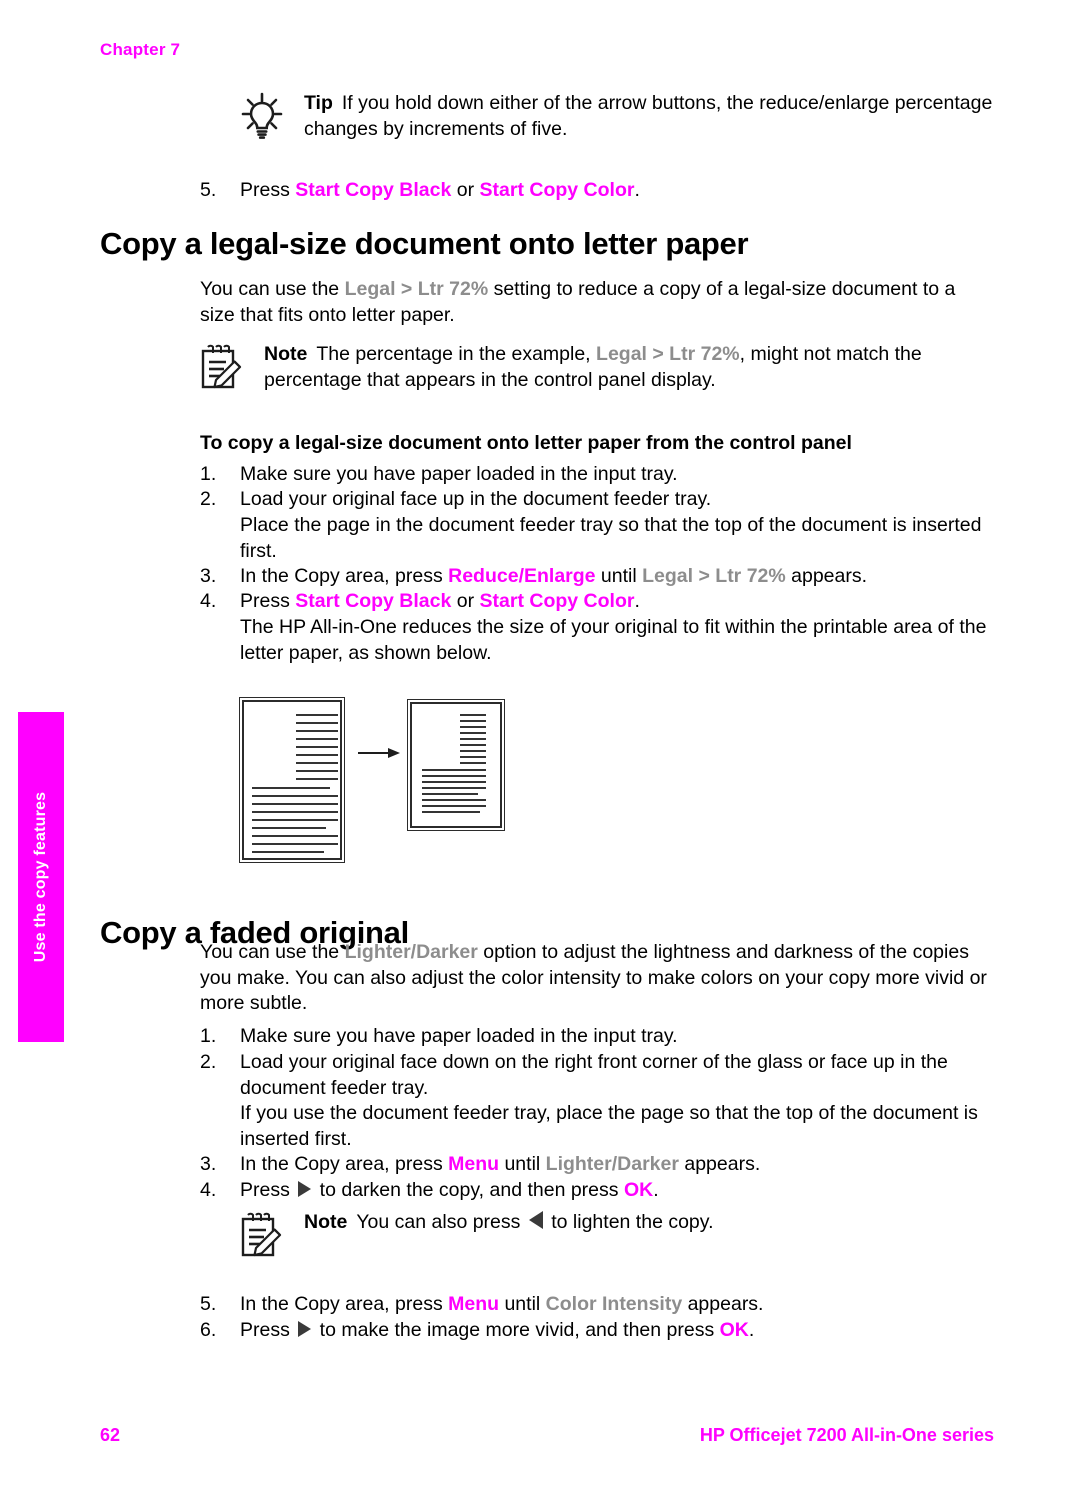  Describe the element at coordinates (140, 49) in the screenshot. I see `chapter-label: Chapter 7` at that location.